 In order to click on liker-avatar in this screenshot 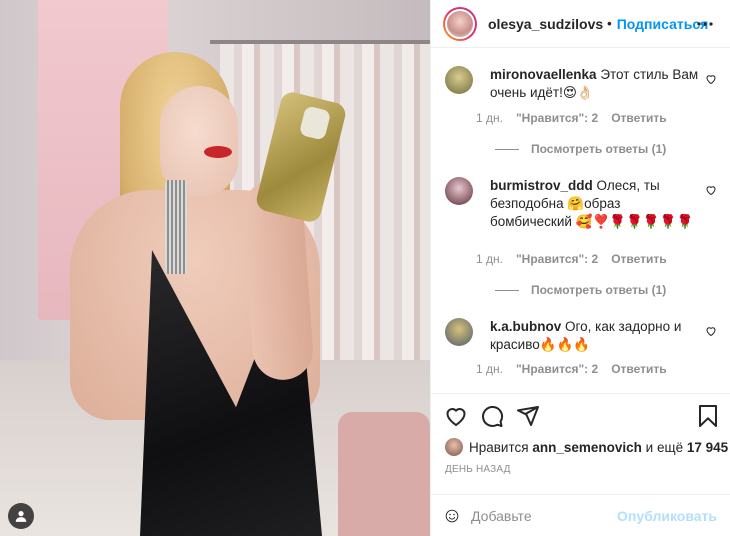, I will do `click(454, 447)`.